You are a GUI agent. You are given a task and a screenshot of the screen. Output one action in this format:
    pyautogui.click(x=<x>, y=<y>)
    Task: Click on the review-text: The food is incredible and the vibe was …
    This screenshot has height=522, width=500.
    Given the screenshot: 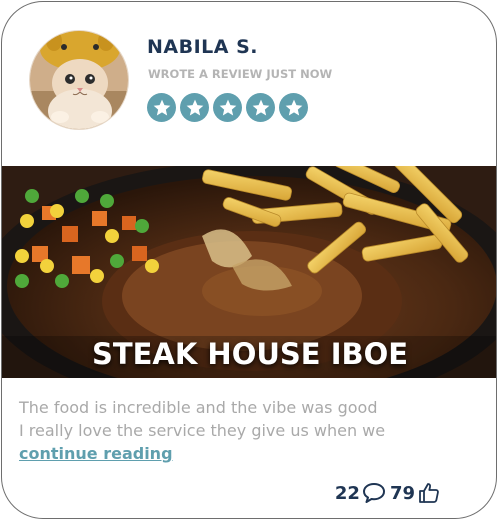 What is the action you would take?
    pyautogui.click(x=249, y=419)
    